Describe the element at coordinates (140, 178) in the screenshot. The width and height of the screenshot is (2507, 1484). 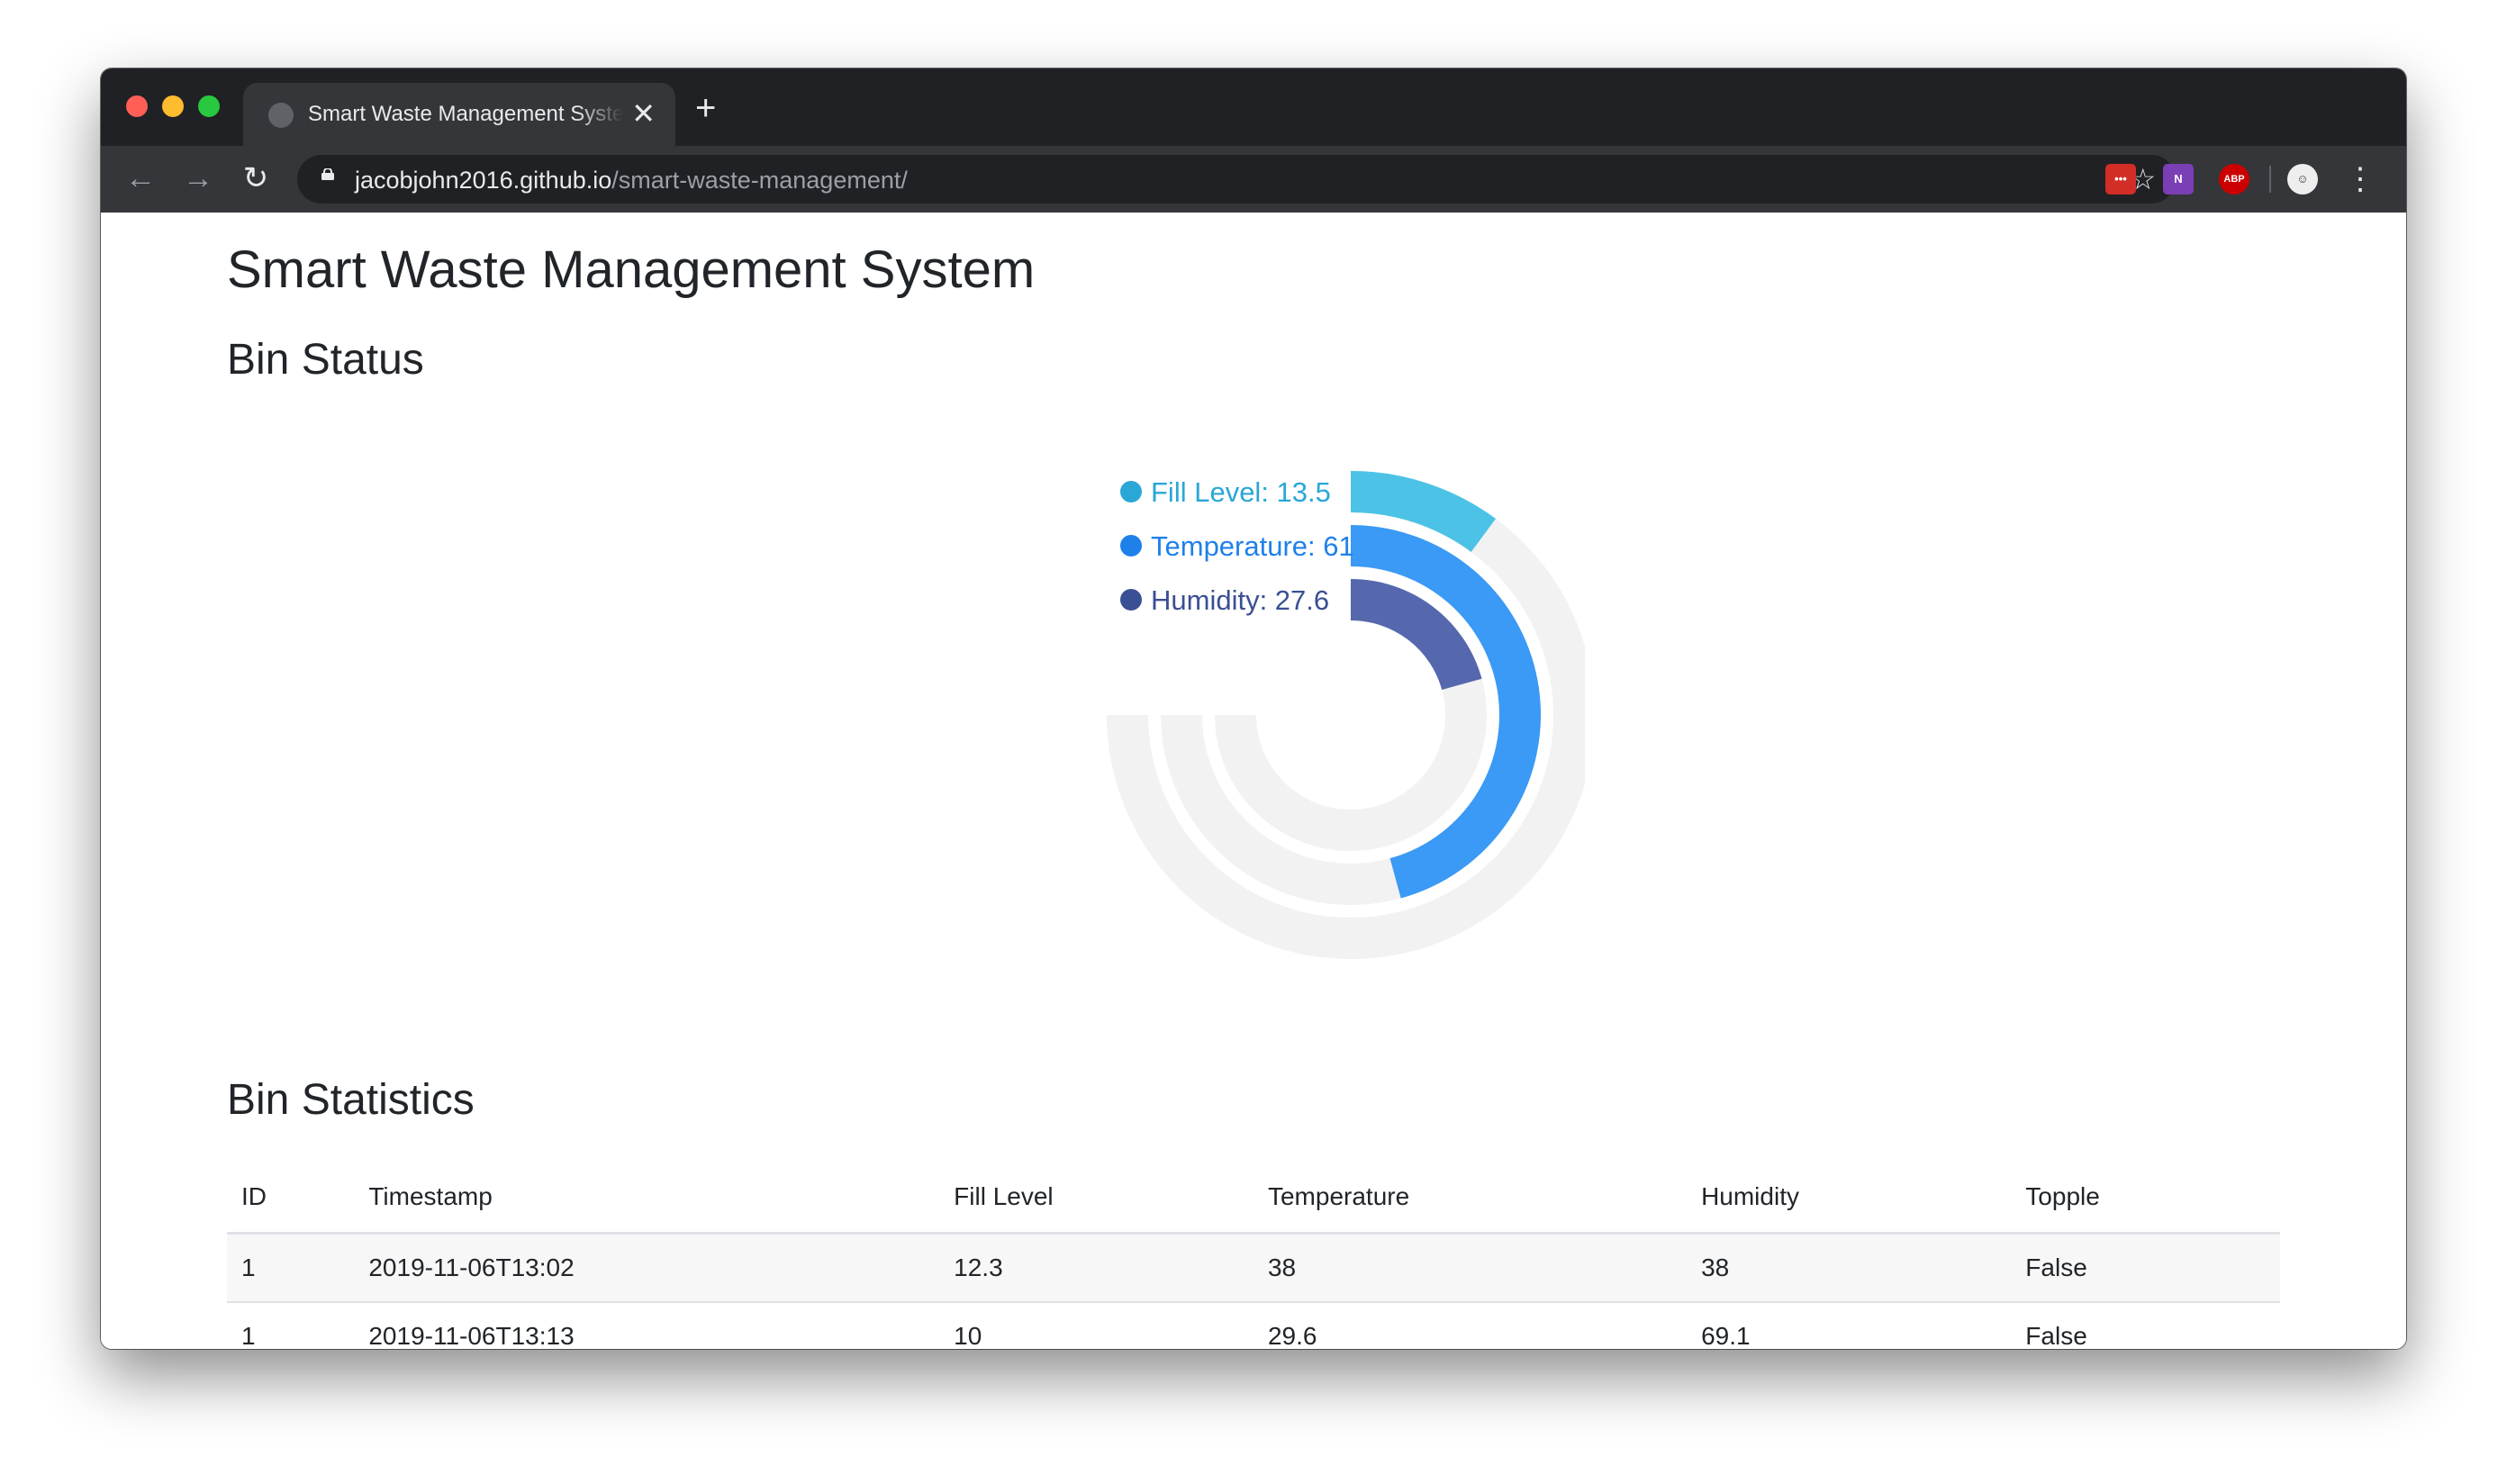
I see `back-arrow-icon: ←` at that location.